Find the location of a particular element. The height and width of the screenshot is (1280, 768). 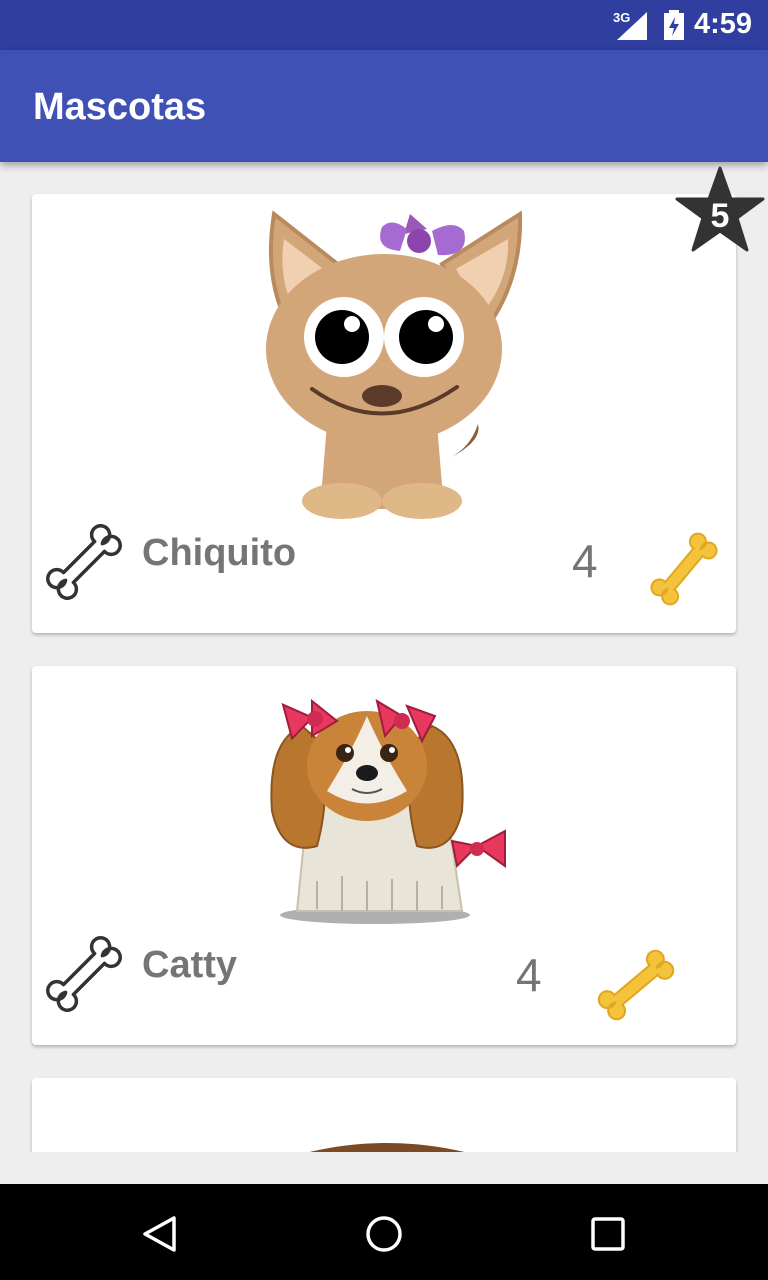

app-title: Mascotas is located at coordinates (120, 107).